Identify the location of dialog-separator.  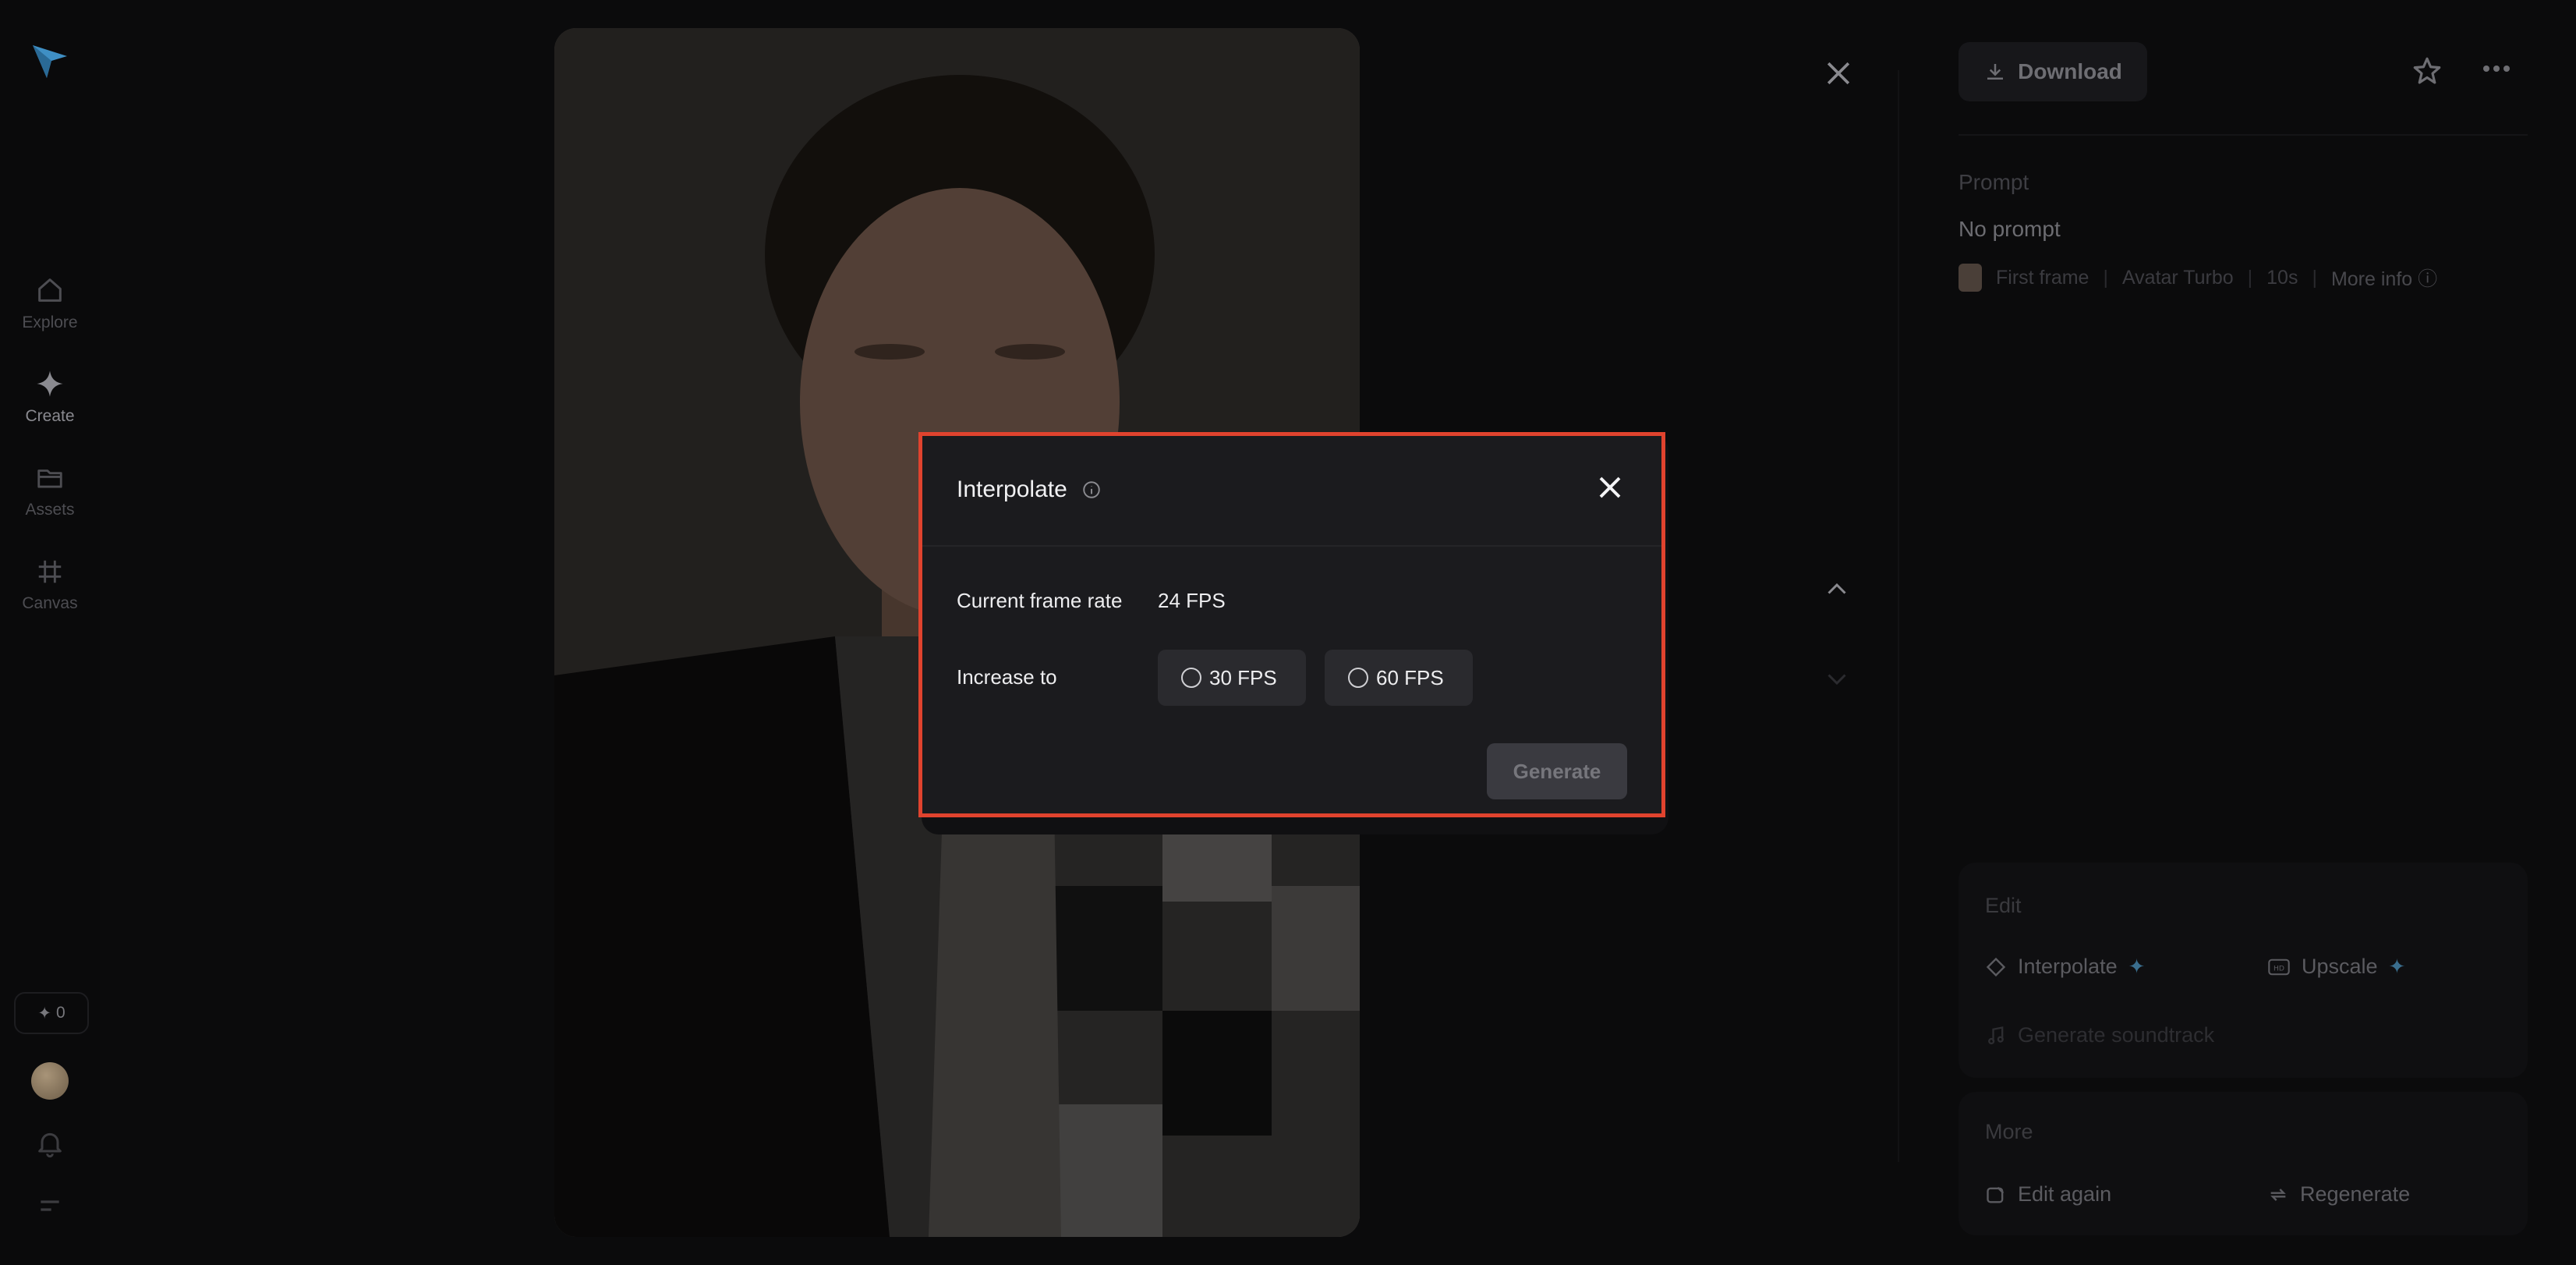
(1291, 546).